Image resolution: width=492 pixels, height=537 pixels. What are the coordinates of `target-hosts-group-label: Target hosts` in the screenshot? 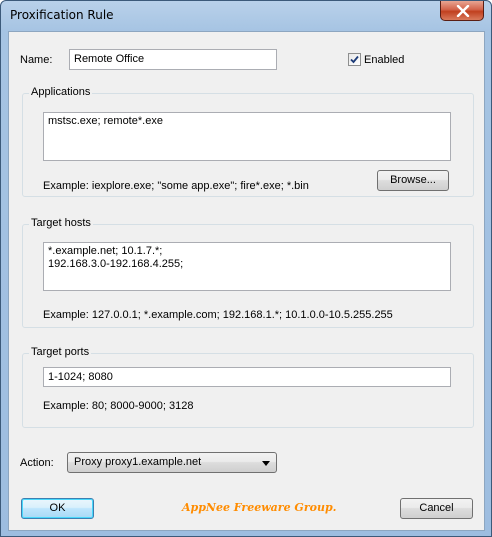 It's located at (61, 223).